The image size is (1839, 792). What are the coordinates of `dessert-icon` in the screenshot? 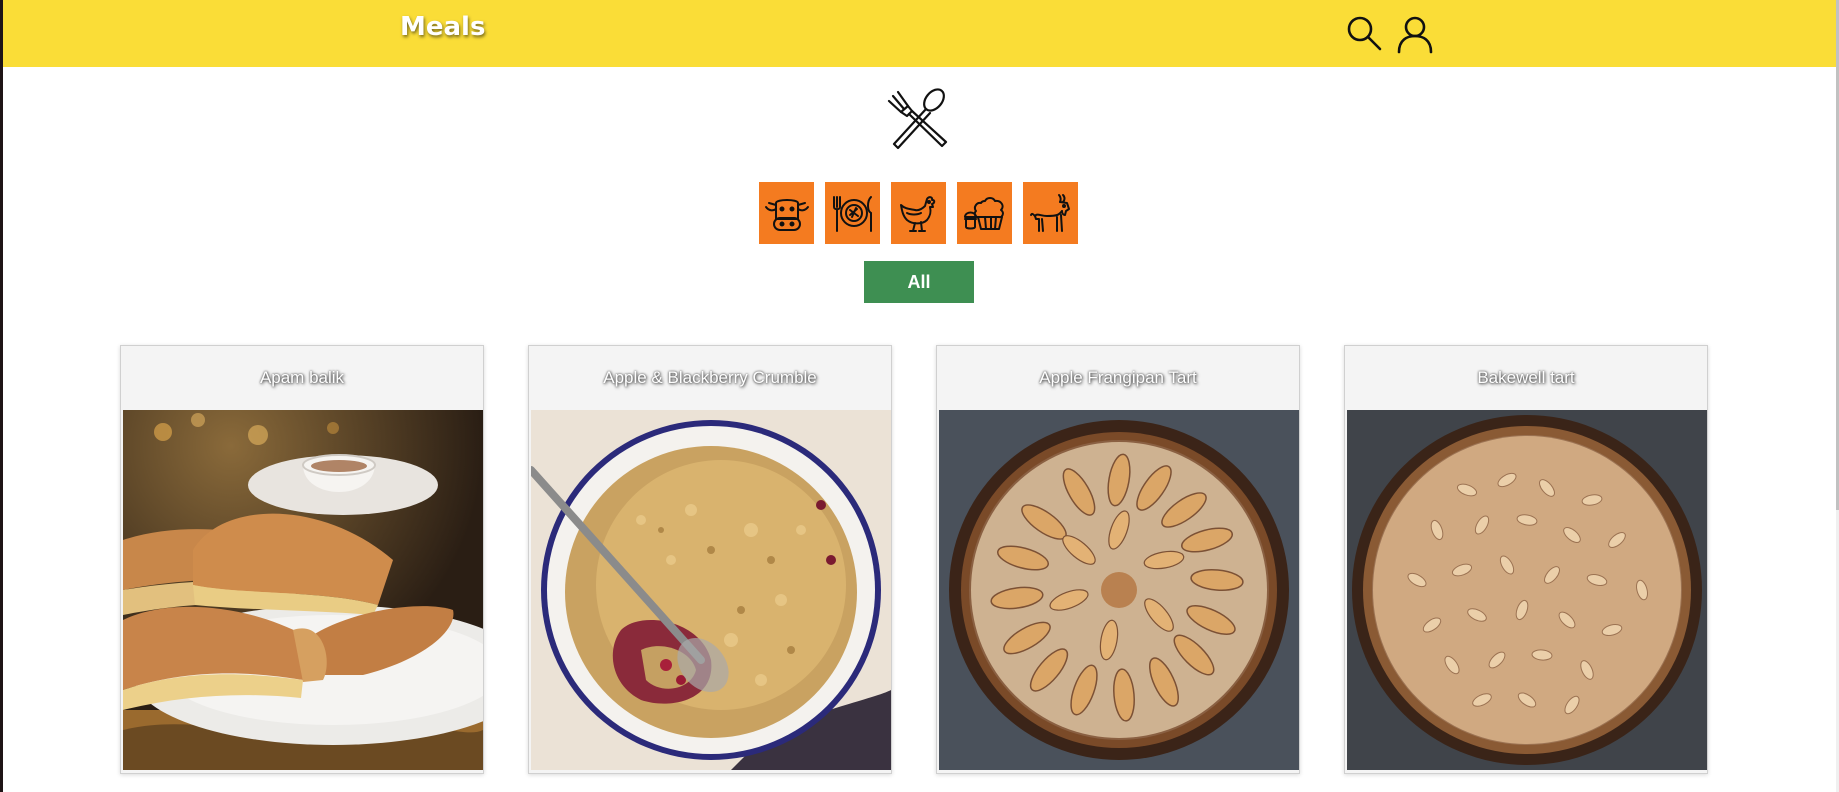 It's located at (983, 213).